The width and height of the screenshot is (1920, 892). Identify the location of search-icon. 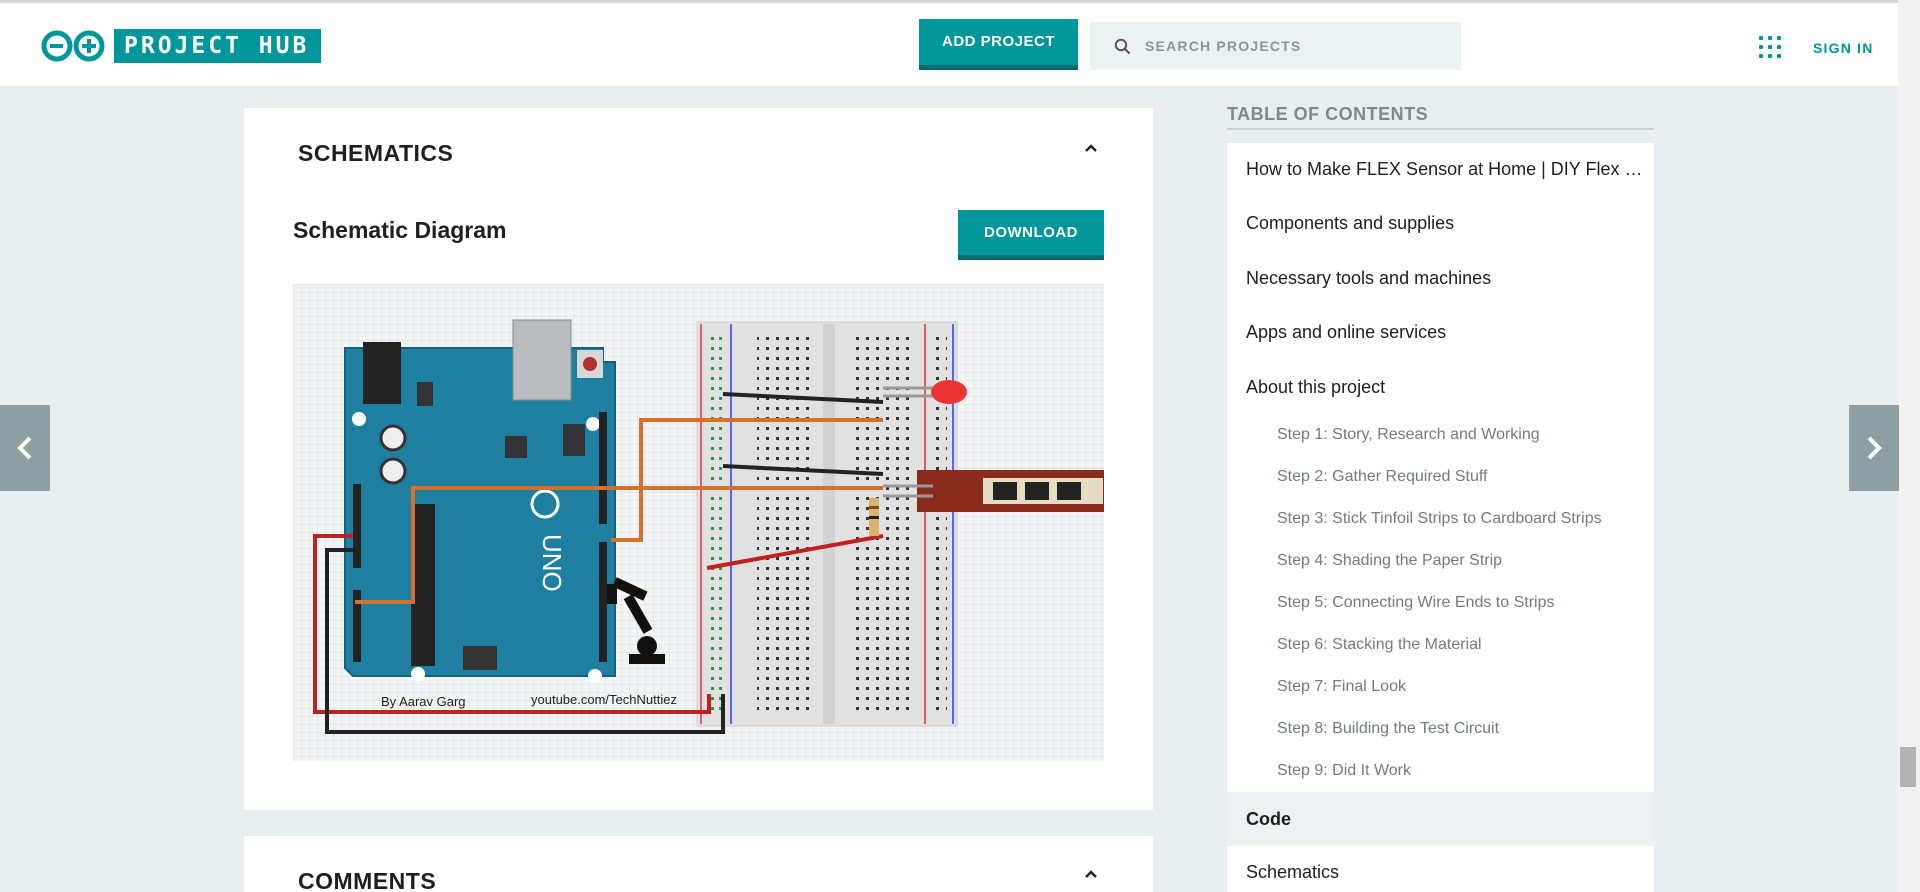
(1122, 46).